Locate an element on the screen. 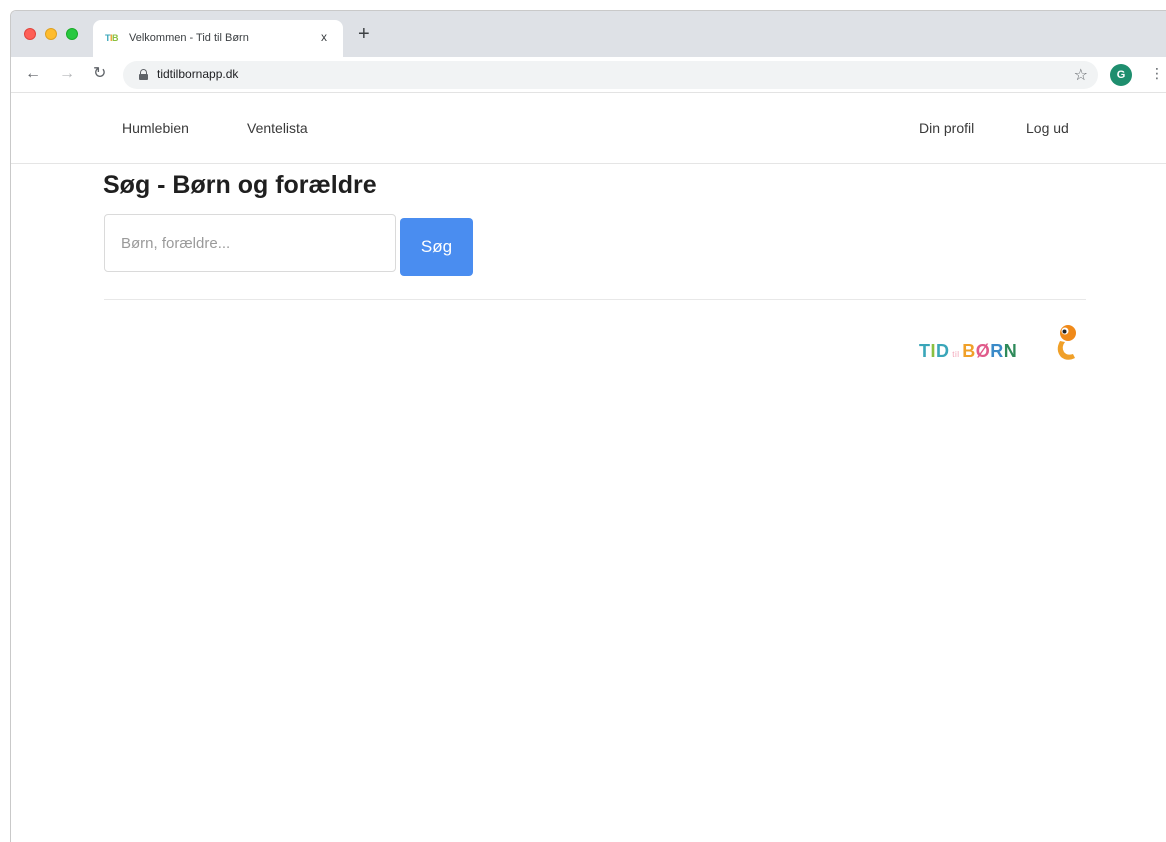 The height and width of the screenshot is (842, 1166). nav-link-ventelista: Ventelista is located at coordinates (277, 128).